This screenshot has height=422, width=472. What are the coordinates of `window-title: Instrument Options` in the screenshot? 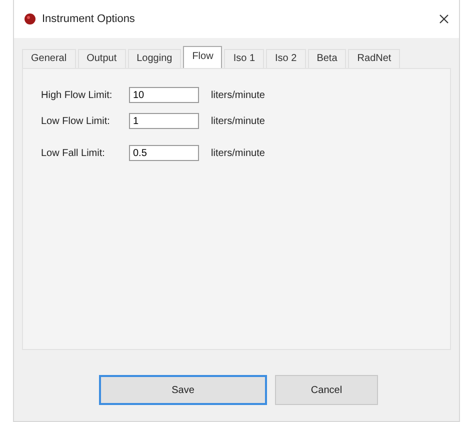 It's located at (89, 19).